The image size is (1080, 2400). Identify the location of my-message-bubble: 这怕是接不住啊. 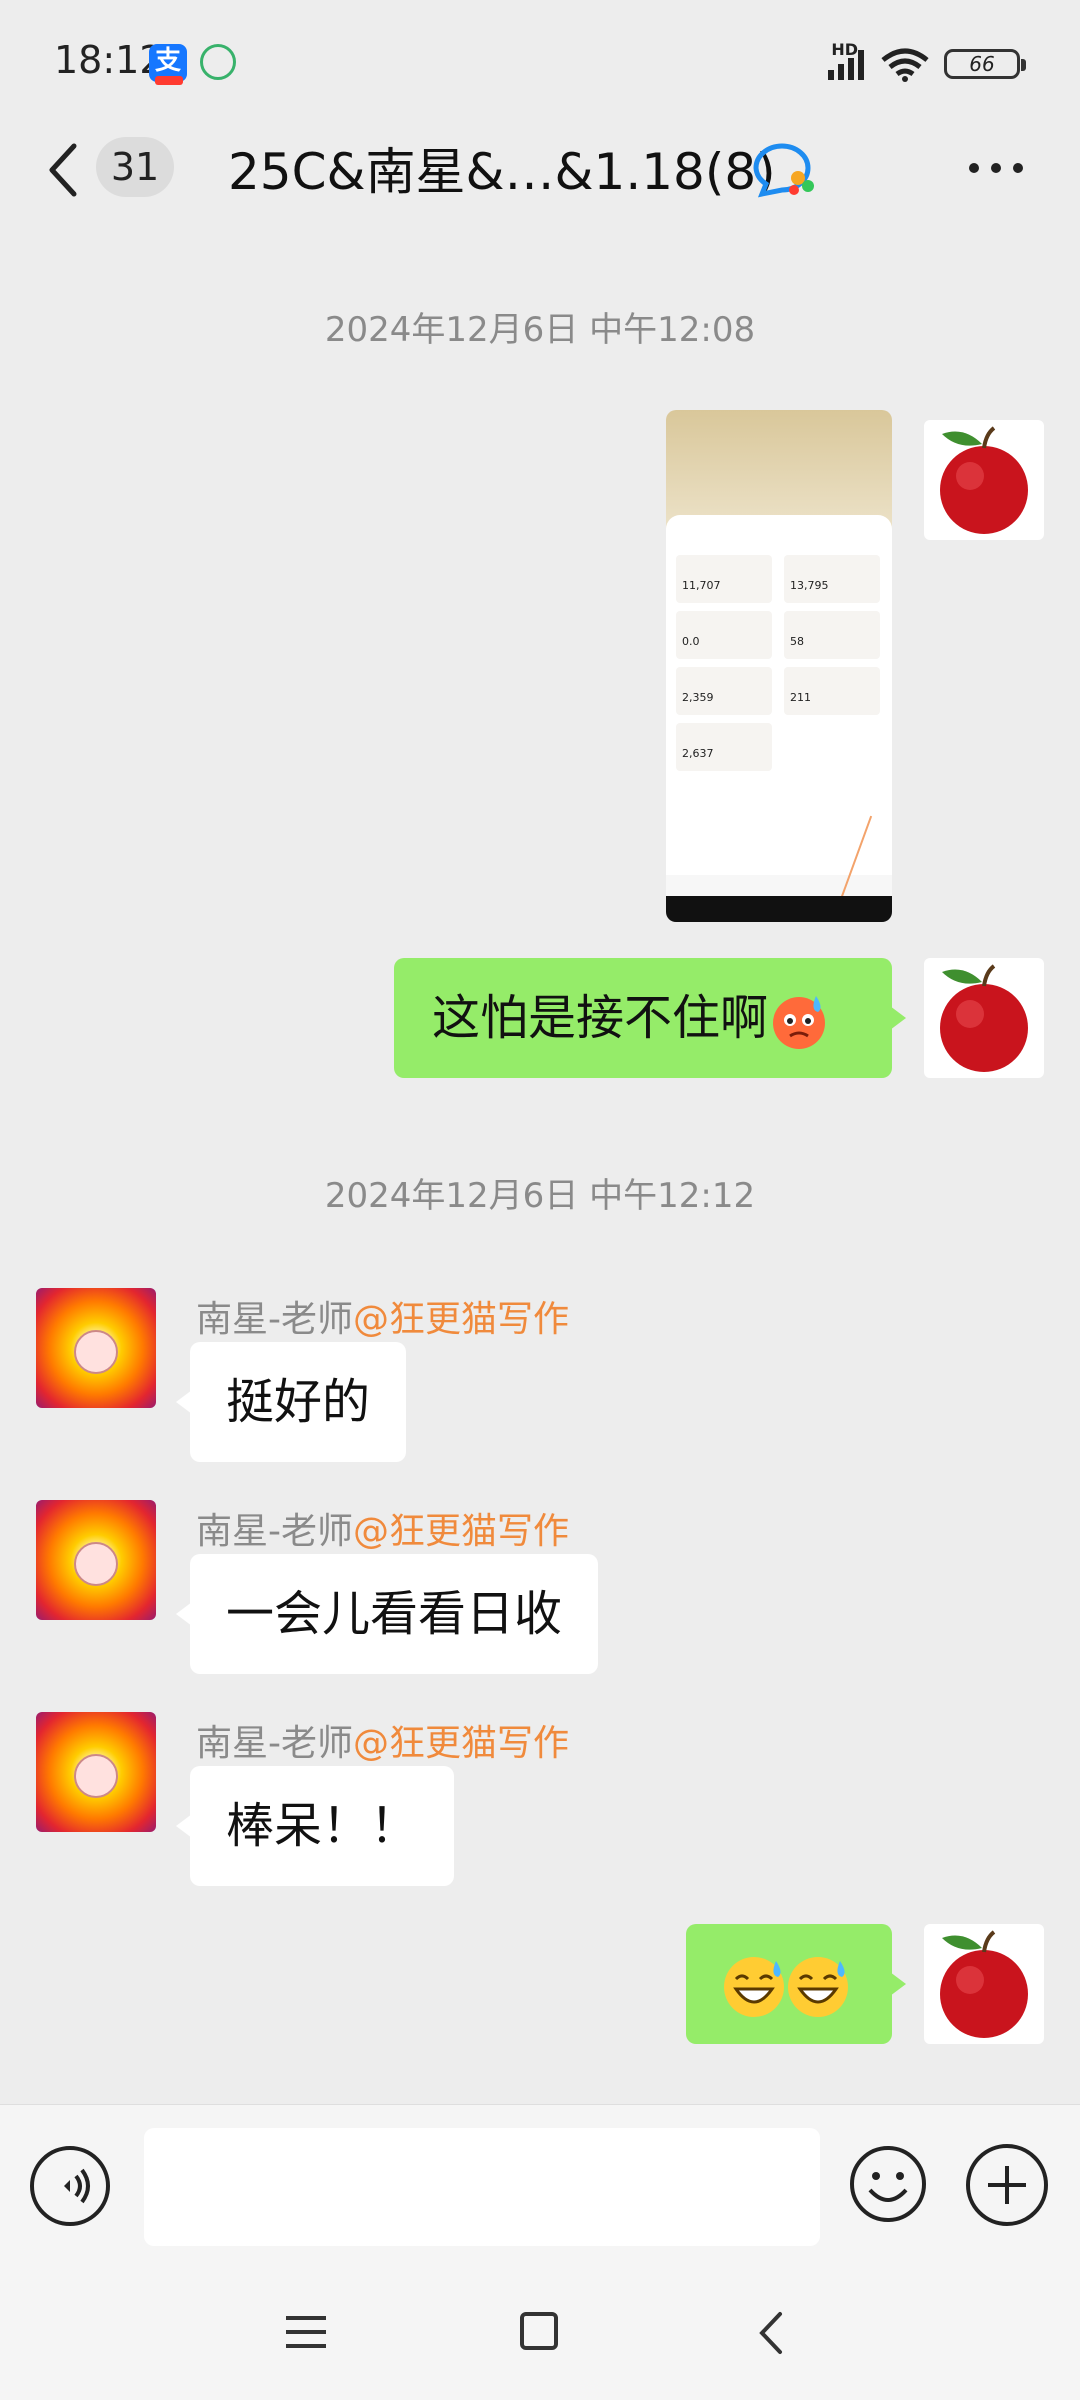
(650, 1018).